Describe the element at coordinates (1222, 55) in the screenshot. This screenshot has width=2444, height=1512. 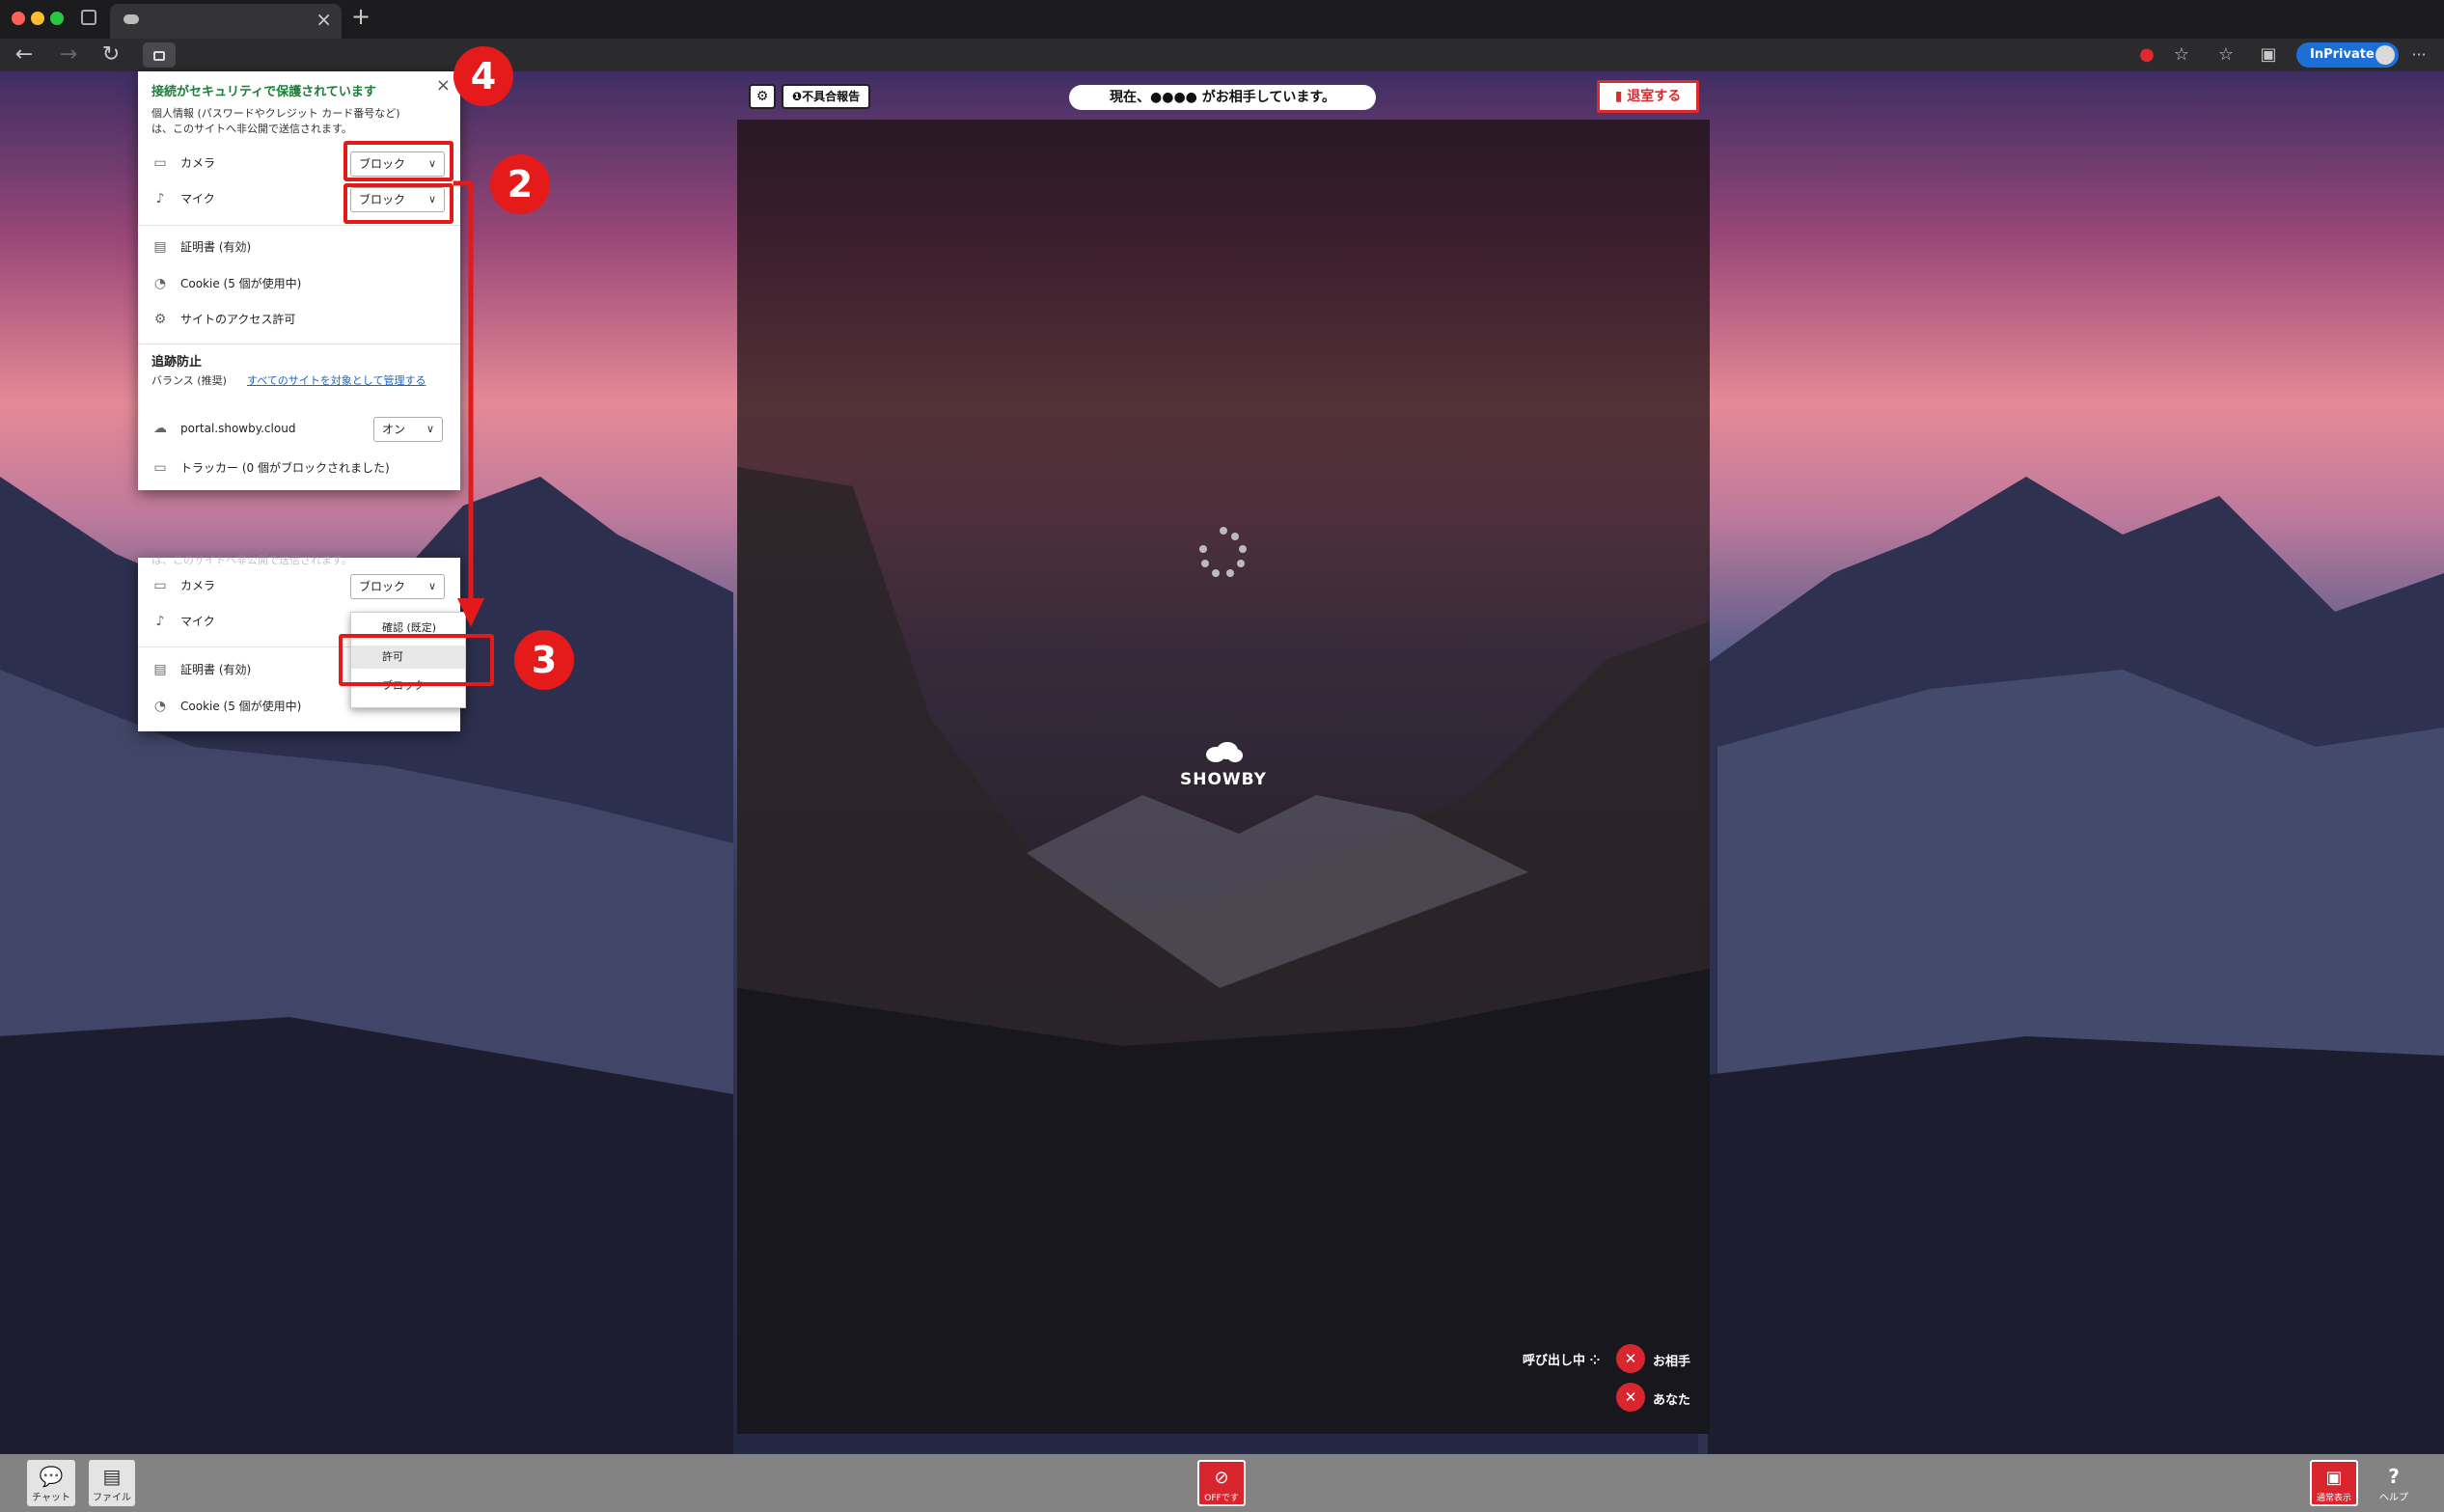
I see `browser-toolbar: ← → ↻ ● ☆ ☆ ▣ ···` at that location.